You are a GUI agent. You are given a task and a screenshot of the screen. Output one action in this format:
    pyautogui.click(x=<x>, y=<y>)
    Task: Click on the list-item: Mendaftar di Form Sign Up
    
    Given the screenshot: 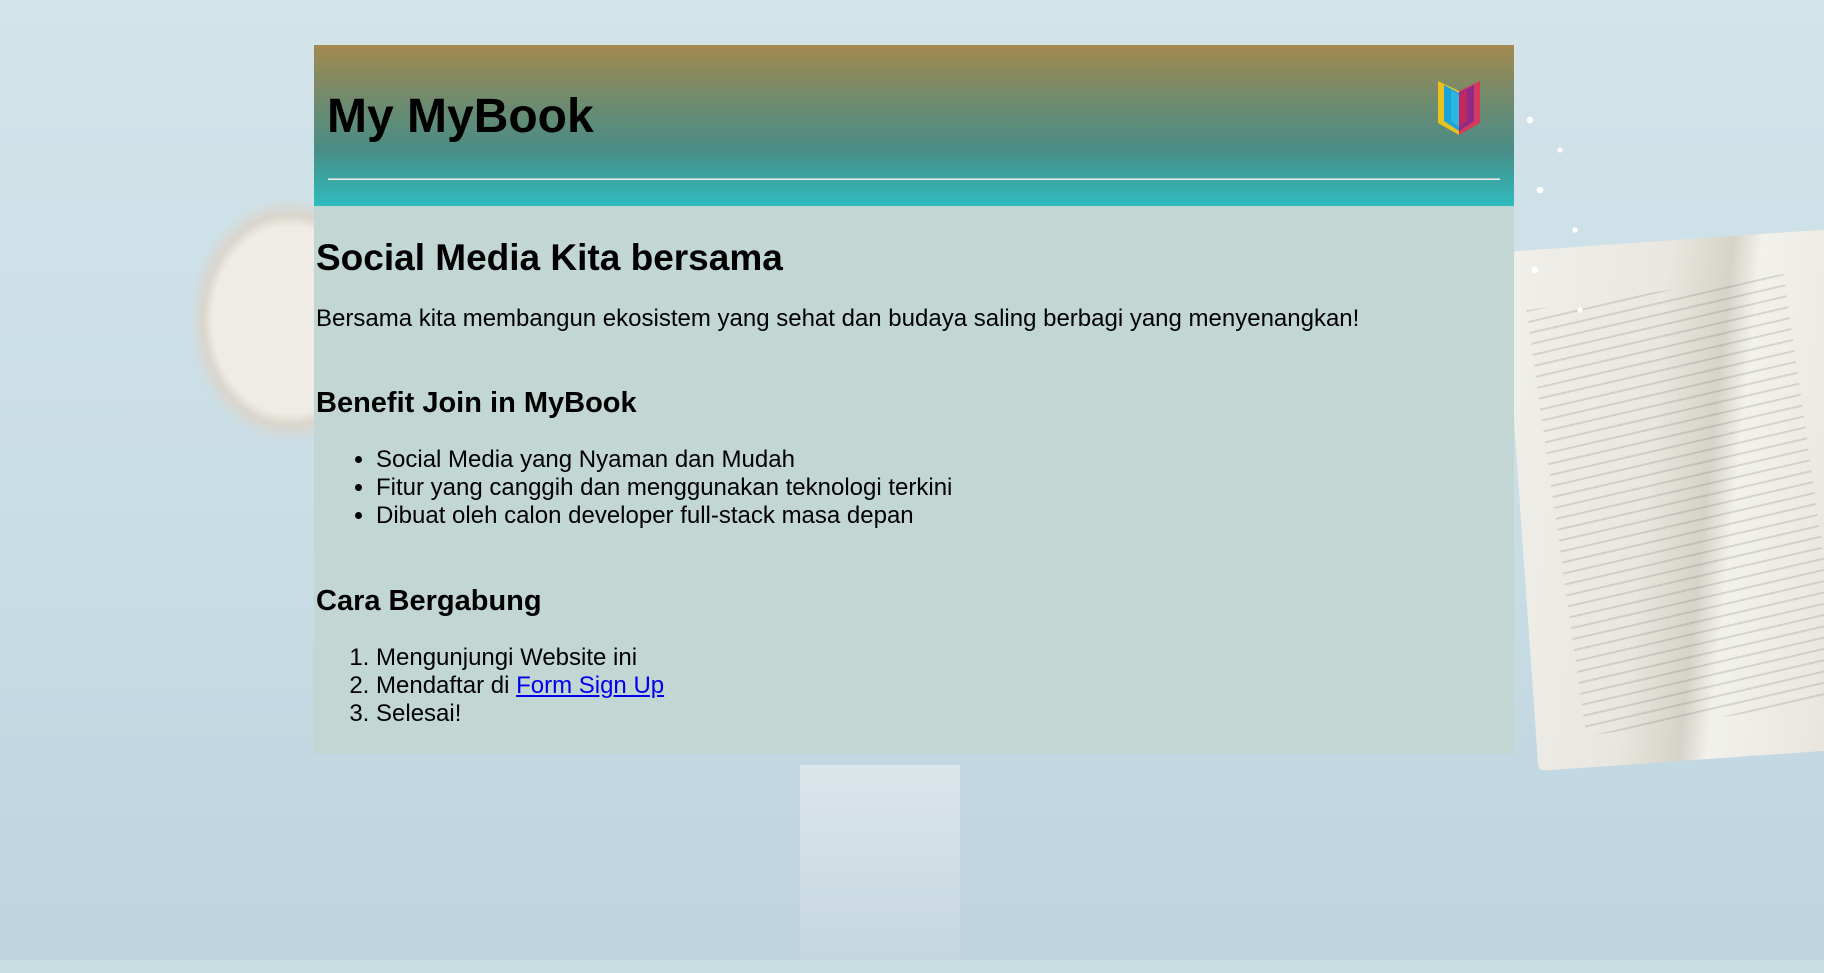 What is the action you would take?
    pyautogui.click(x=944, y=686)
    